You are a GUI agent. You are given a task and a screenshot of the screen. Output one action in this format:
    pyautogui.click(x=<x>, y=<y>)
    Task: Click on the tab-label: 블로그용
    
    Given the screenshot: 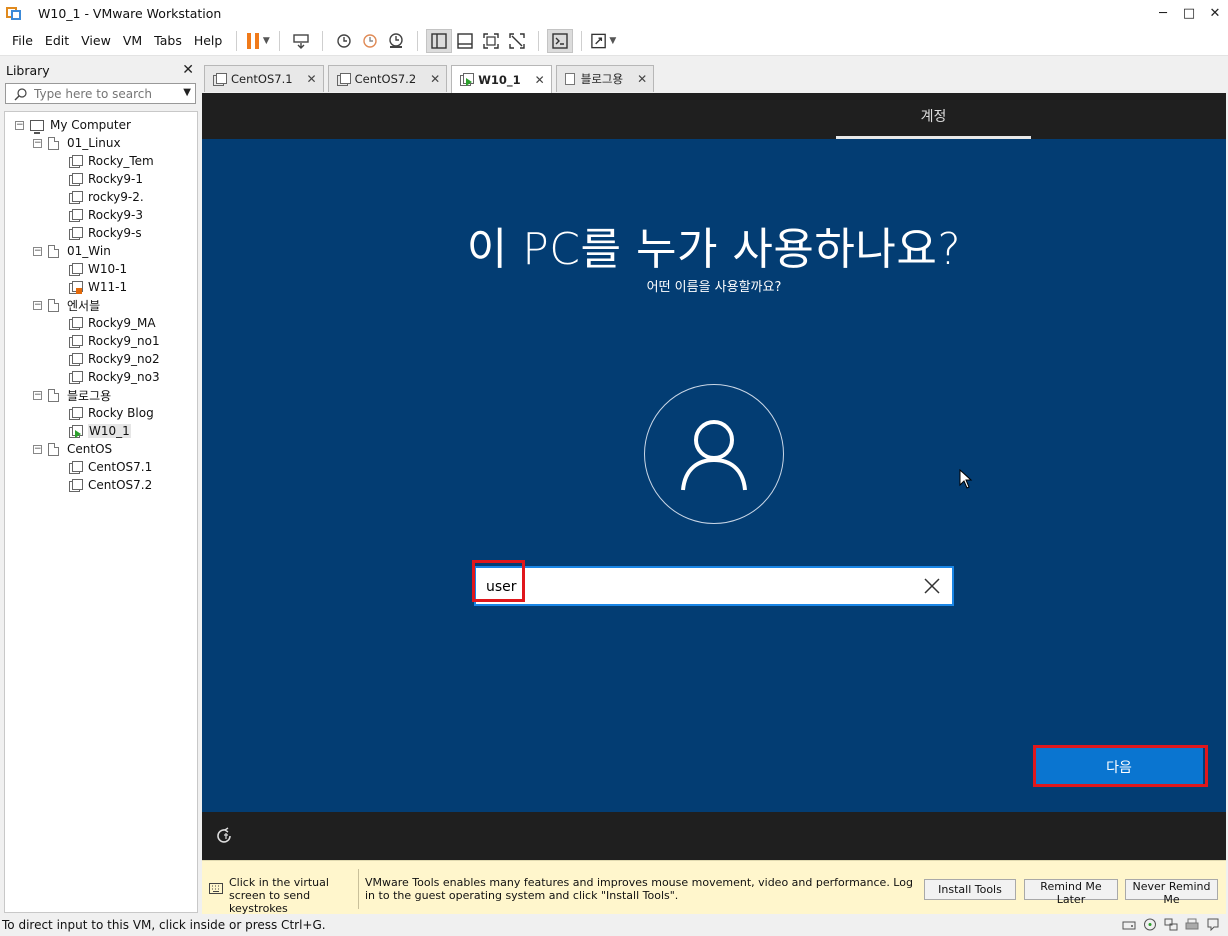 What is the action you would take?
    pyautogui.click(x=602, y=79)
    